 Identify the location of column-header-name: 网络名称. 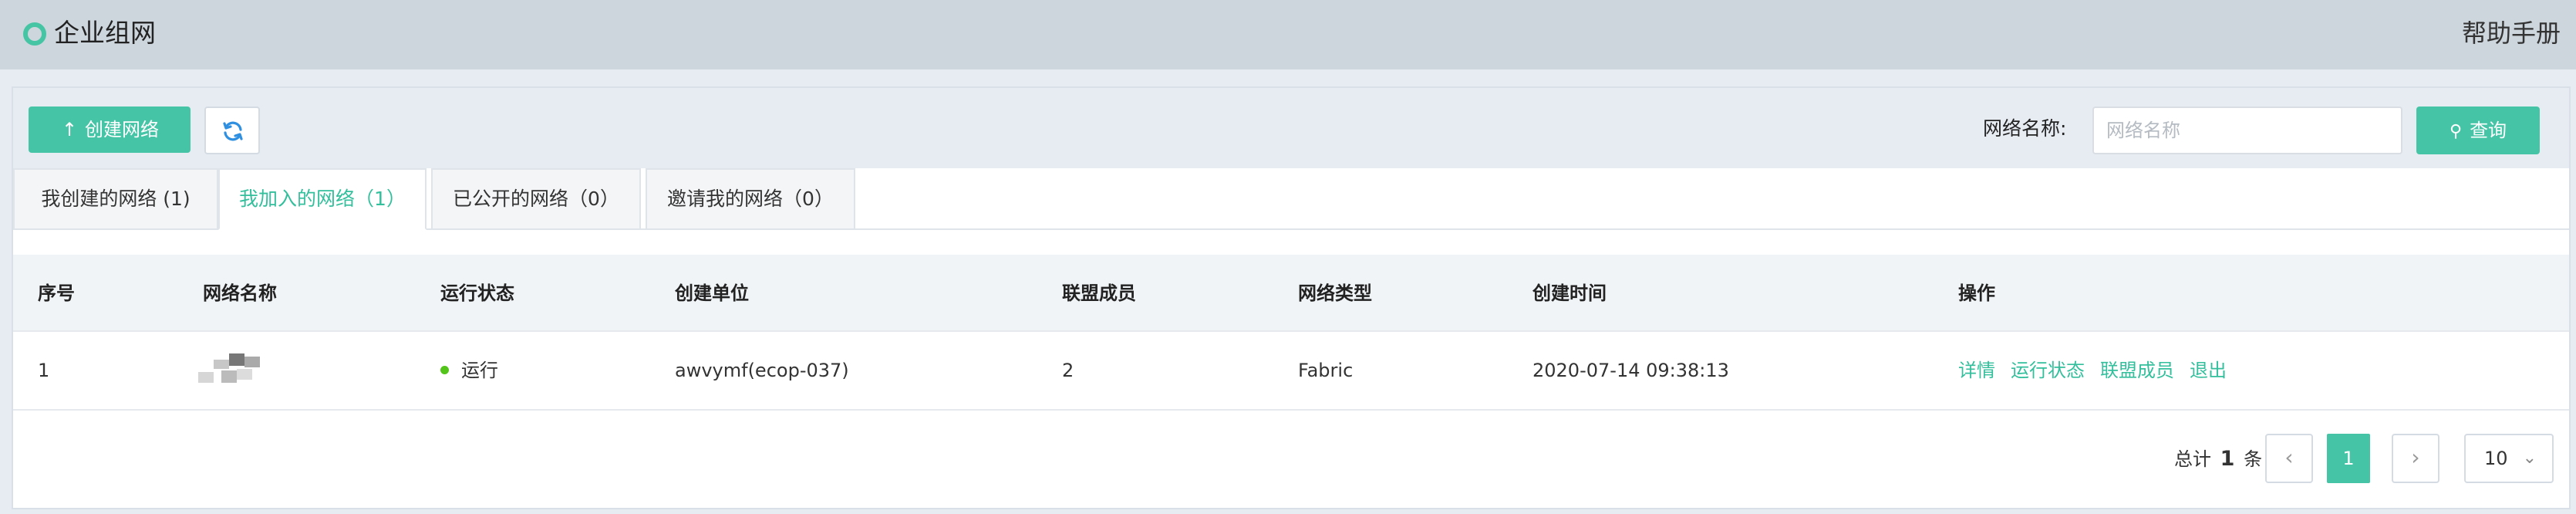
(240, 293).